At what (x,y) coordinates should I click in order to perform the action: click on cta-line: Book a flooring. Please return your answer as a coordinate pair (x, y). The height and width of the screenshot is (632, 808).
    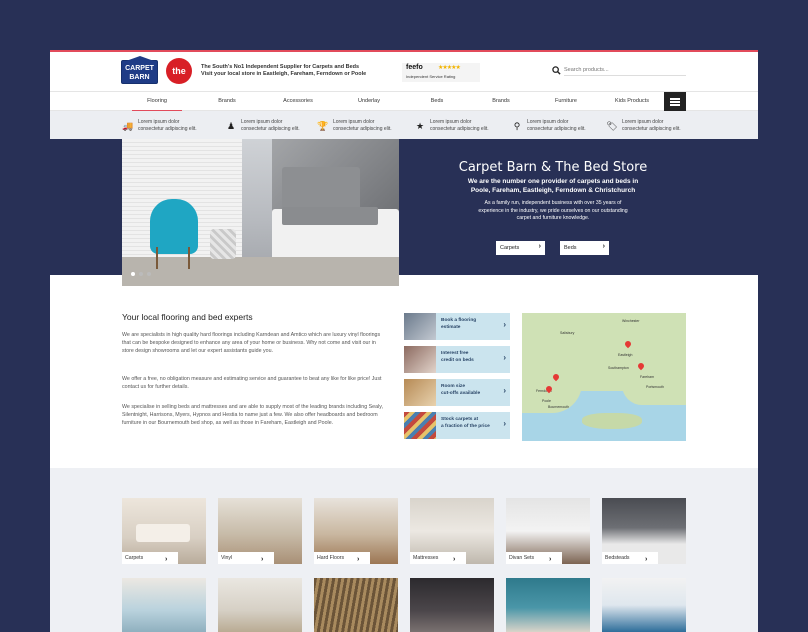
    Looking at the image, I should click on (459, 320).